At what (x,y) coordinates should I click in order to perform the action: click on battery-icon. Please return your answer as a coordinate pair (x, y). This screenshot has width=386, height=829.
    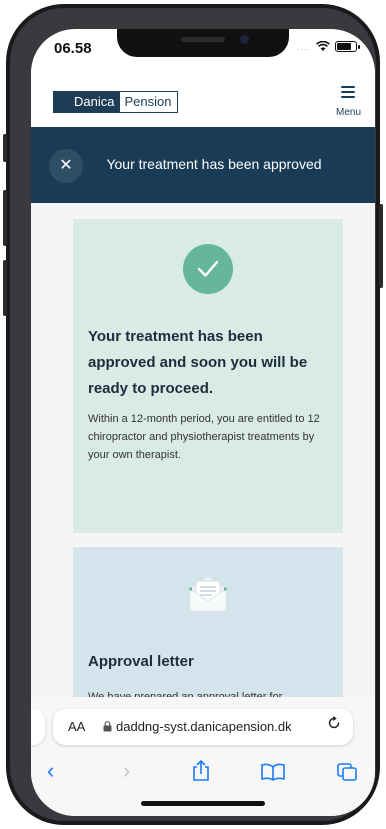
    Looking at the image, I should click on (347, 46).